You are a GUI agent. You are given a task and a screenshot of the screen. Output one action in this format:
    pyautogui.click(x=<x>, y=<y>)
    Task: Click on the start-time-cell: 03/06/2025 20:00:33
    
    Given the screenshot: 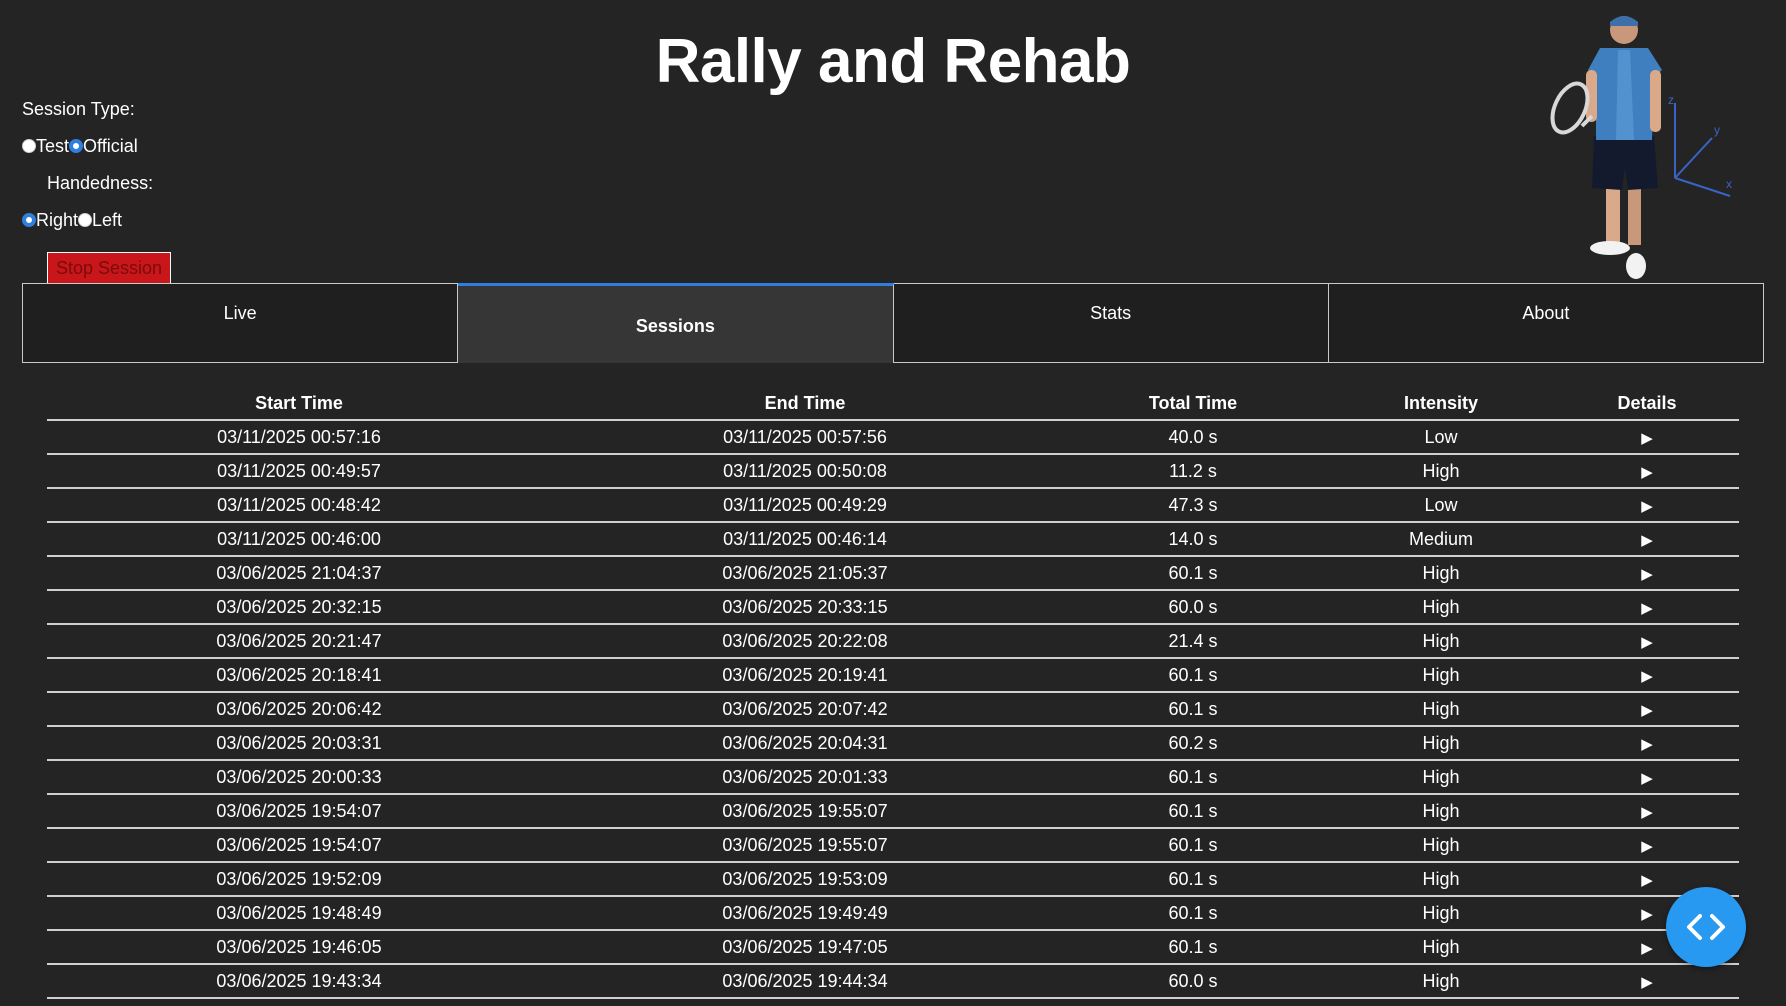 What is the action you would take?
    pyautogui.click(x=299, y=777)
    